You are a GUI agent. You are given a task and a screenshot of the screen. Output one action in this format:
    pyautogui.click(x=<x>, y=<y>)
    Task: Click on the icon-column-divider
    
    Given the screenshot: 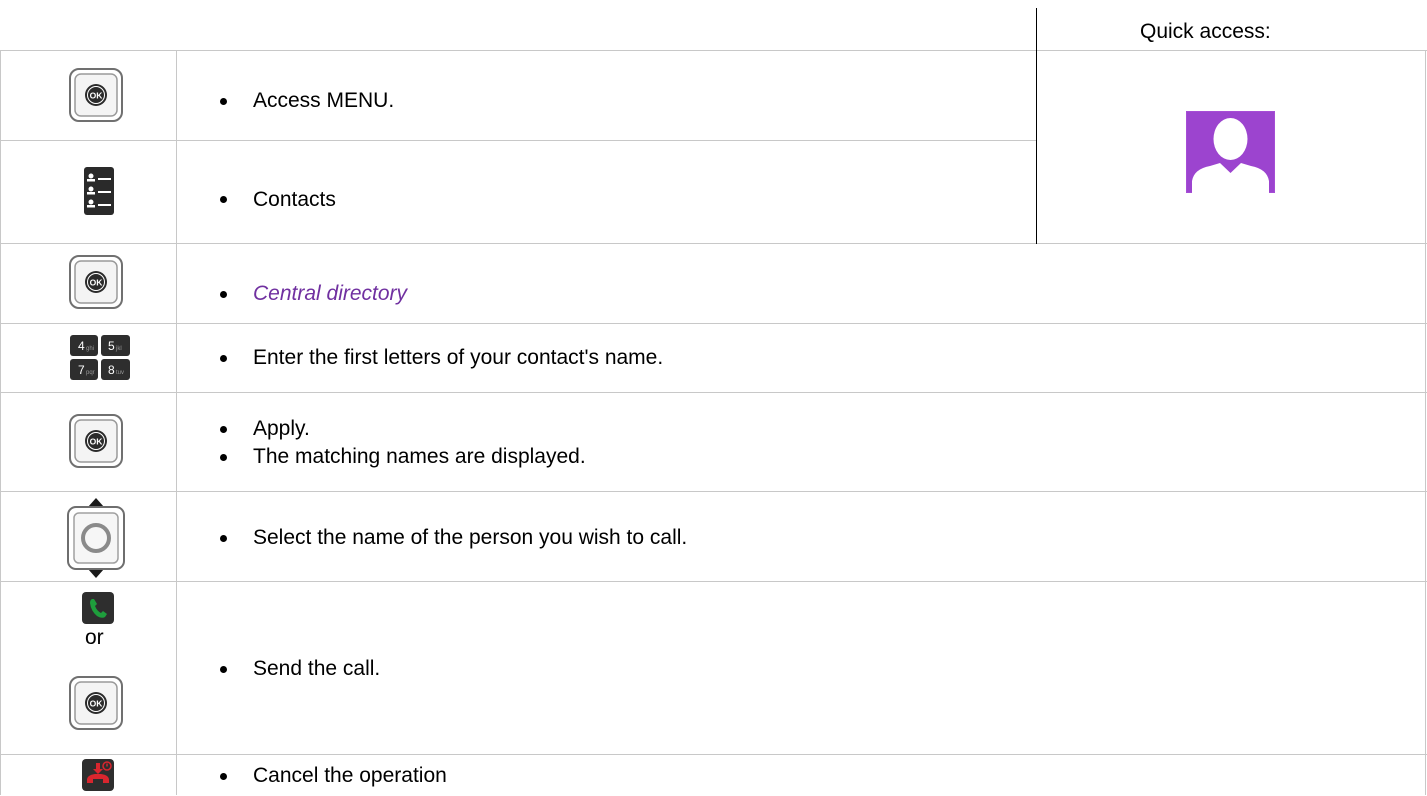 What is the action you would take?
    pyautogui.click(x=176, y=422)
    